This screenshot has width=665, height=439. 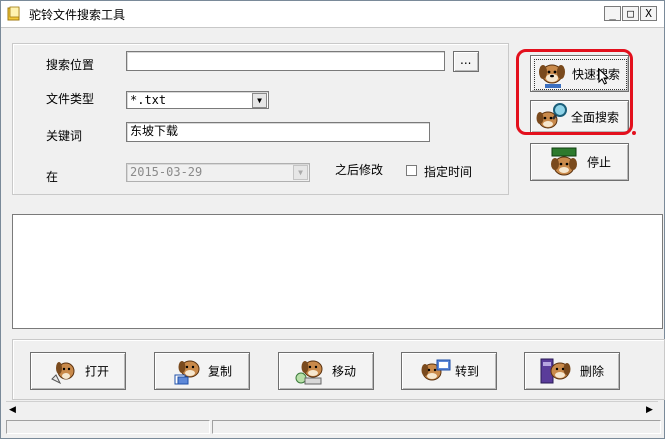 I want to click on filetype-label: 文件类型, so click(x=70, y=99).